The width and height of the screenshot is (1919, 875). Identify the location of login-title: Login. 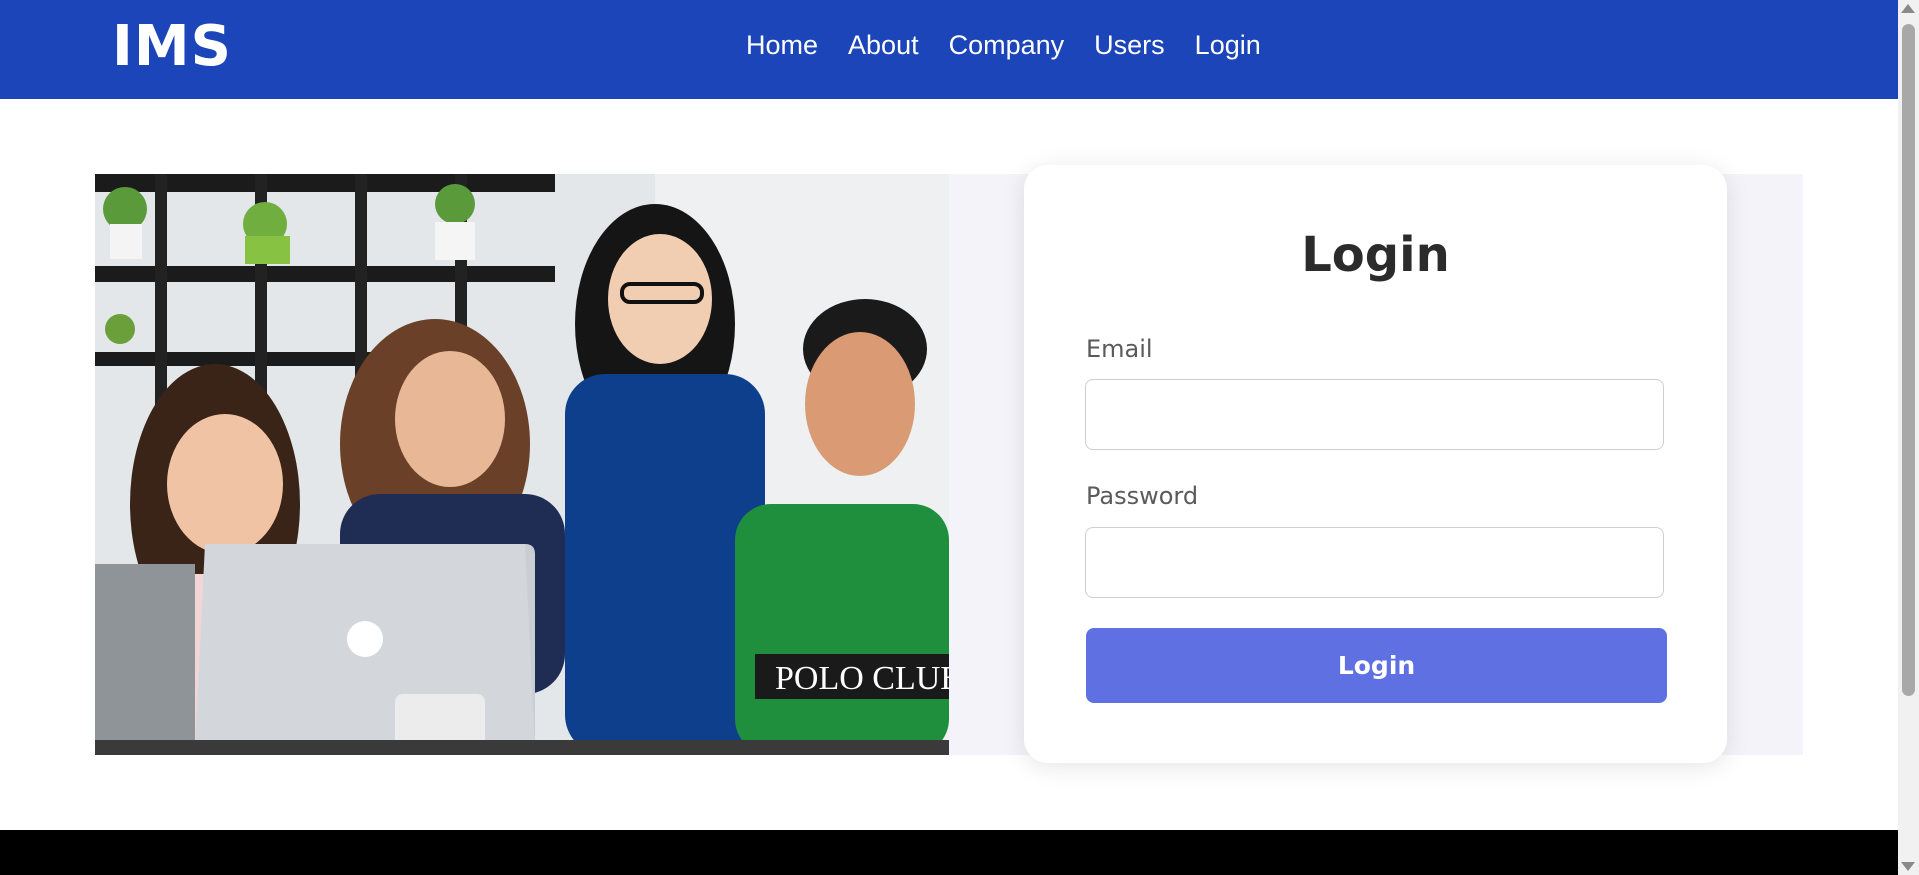
(1375, 255).